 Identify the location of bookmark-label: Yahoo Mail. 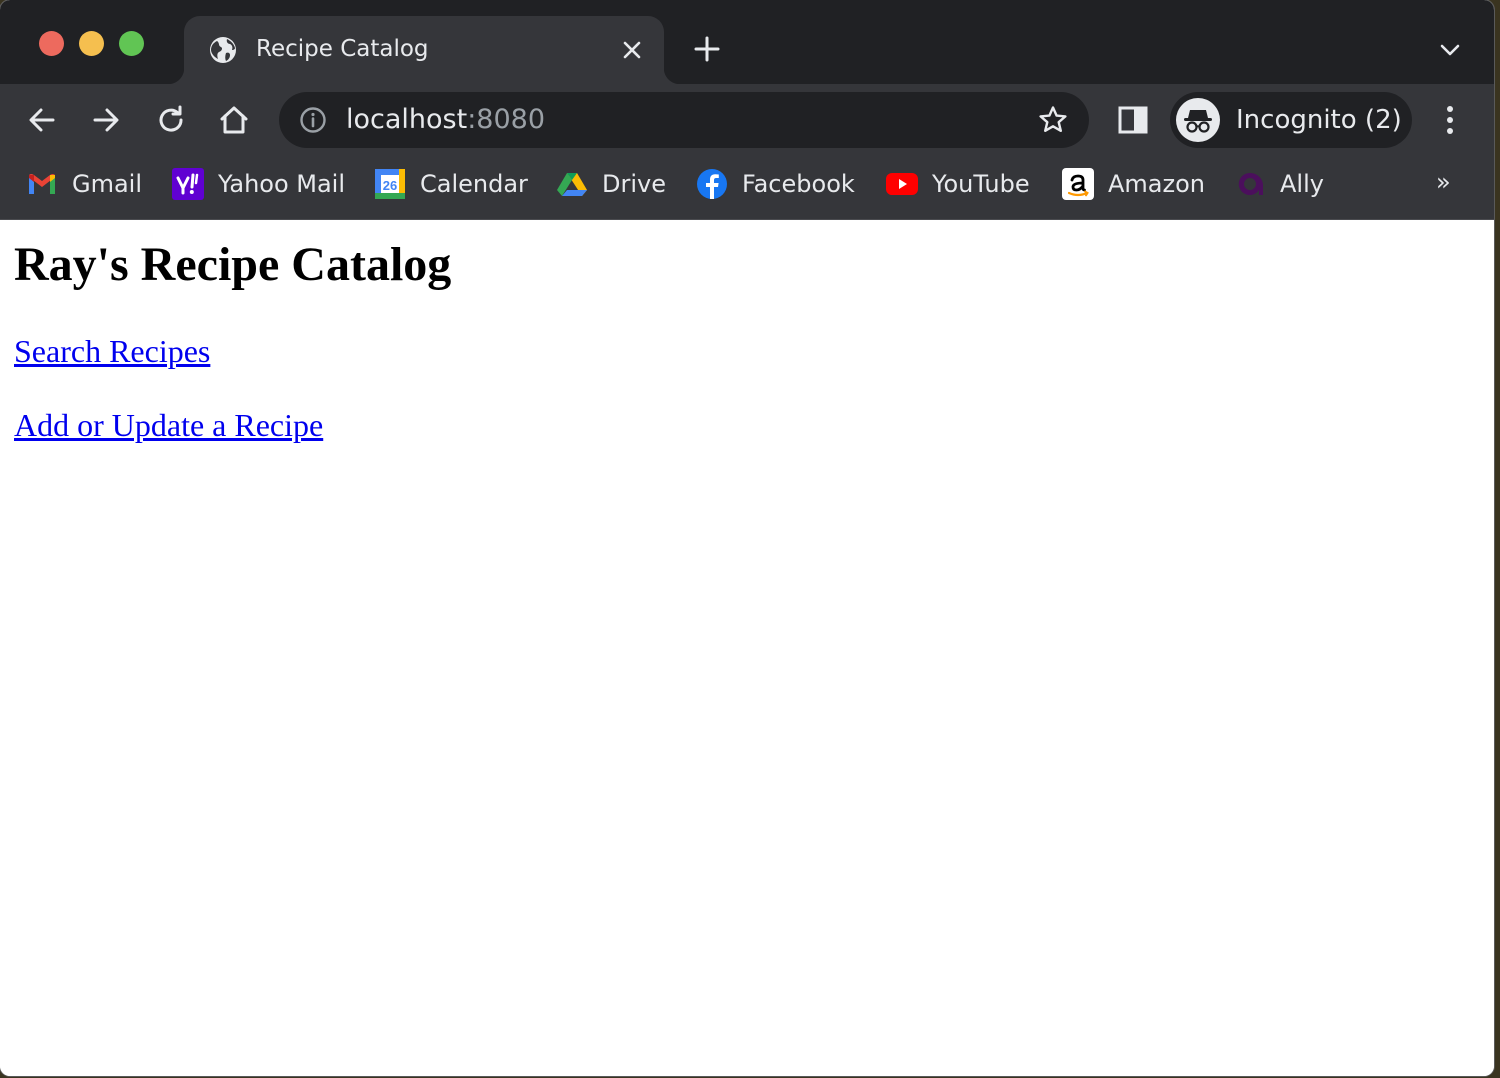
(282, 184).